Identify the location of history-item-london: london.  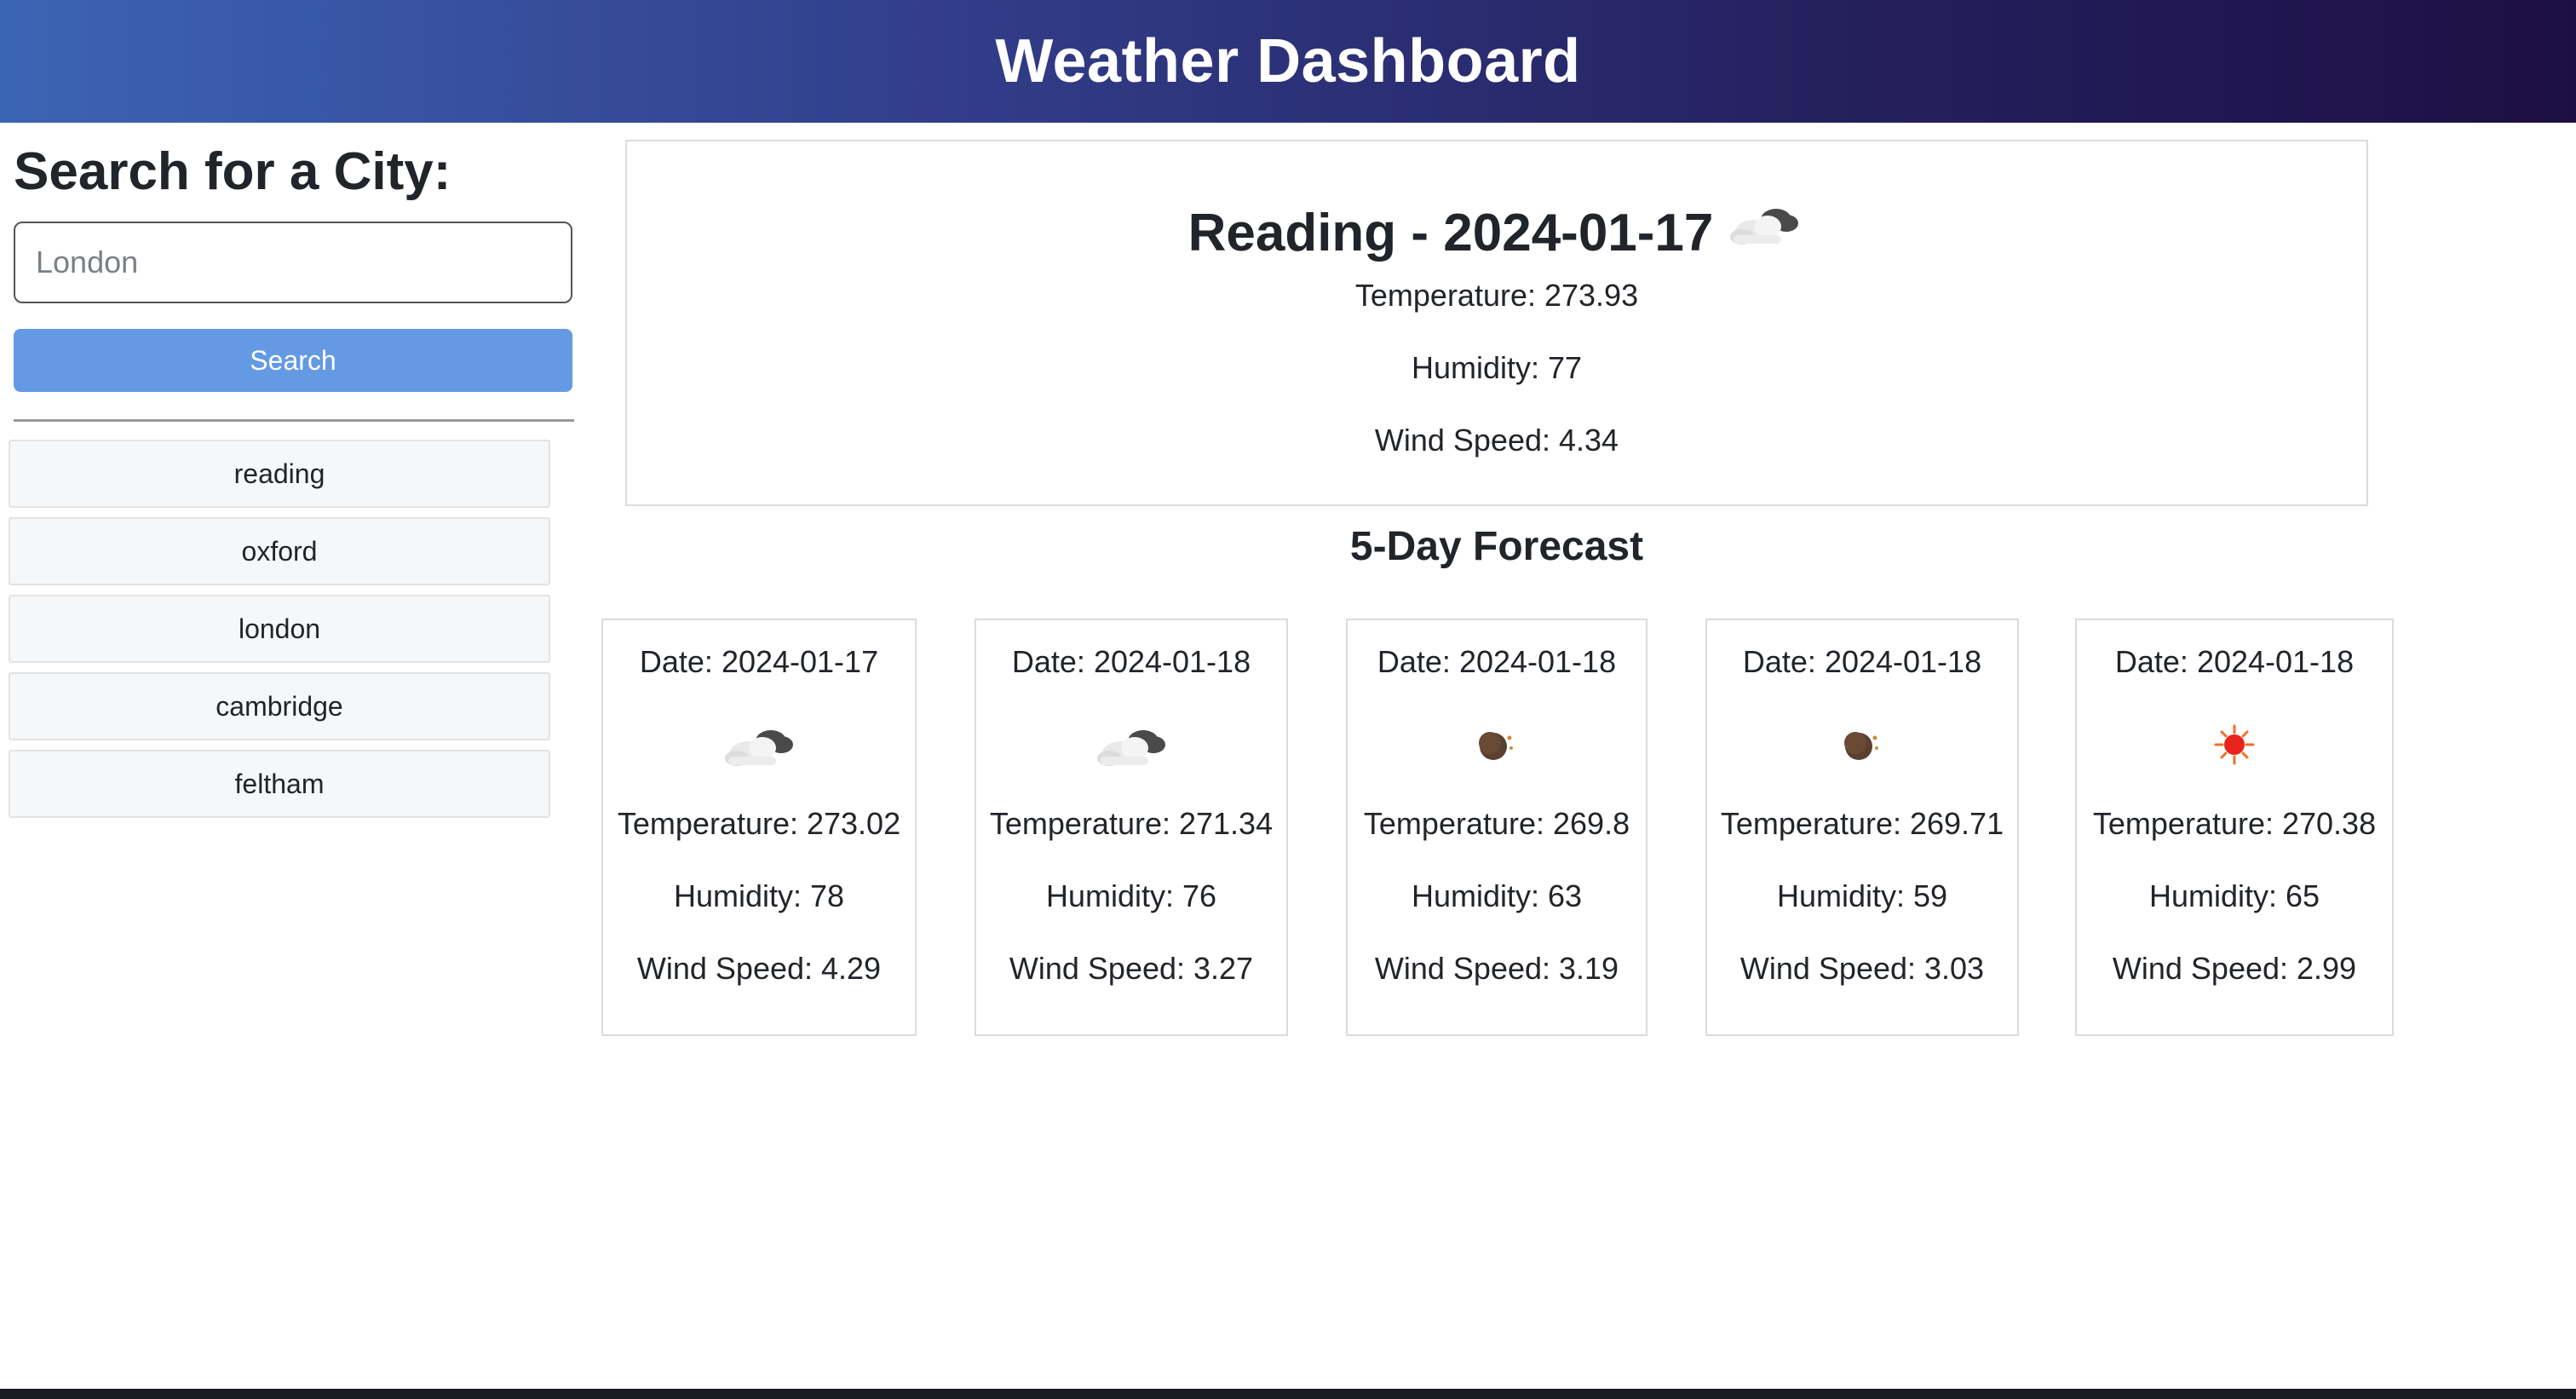
(279, 629).